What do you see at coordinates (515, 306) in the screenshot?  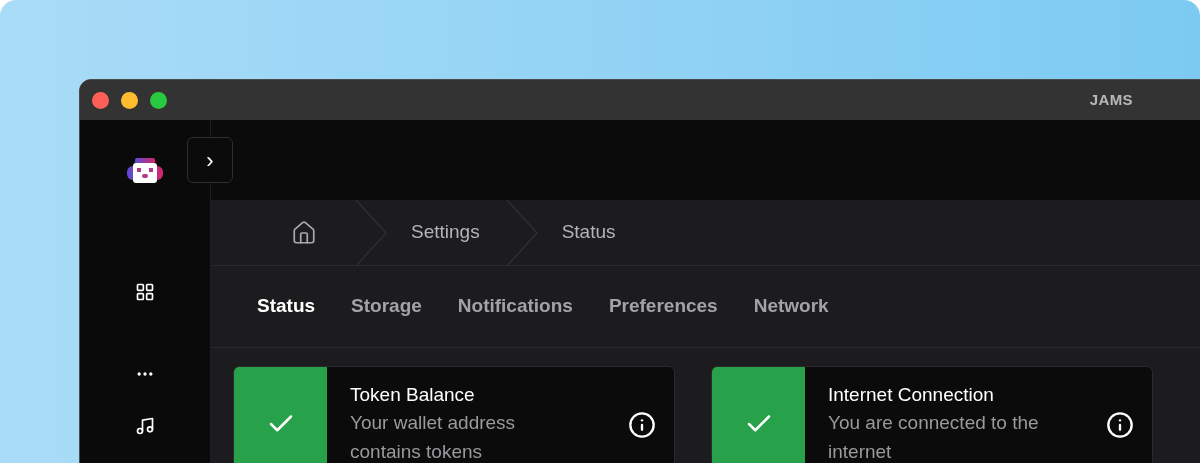 I see `settings-tab: Notifications` at bounding box center [515, 306].